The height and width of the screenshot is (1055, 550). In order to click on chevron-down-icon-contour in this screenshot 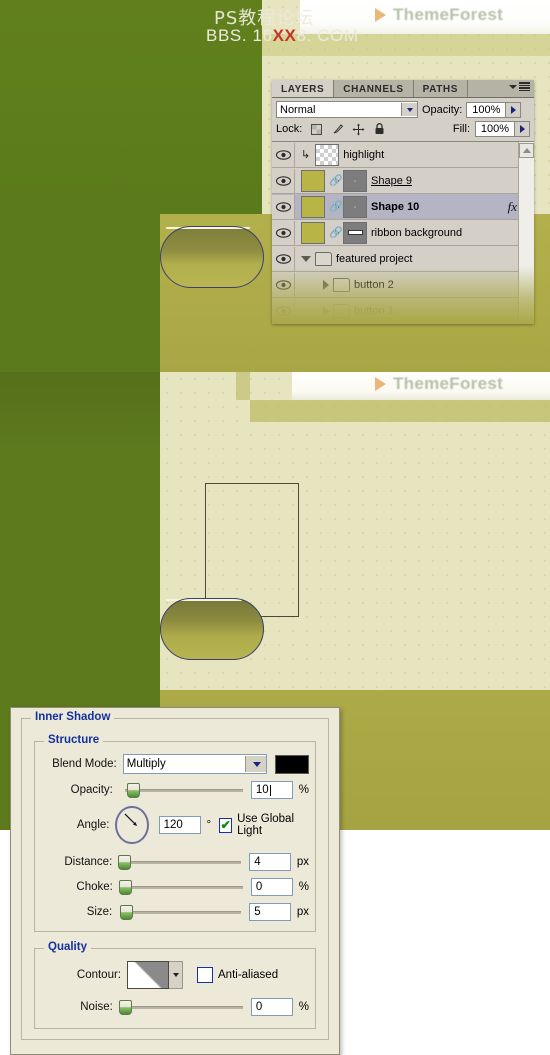, I will do `click(176, 975)`.